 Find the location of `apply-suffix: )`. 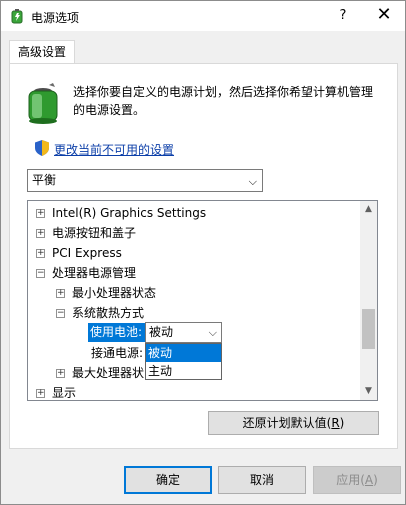

apply-suffix: ) is located at coordinates (375, 480).